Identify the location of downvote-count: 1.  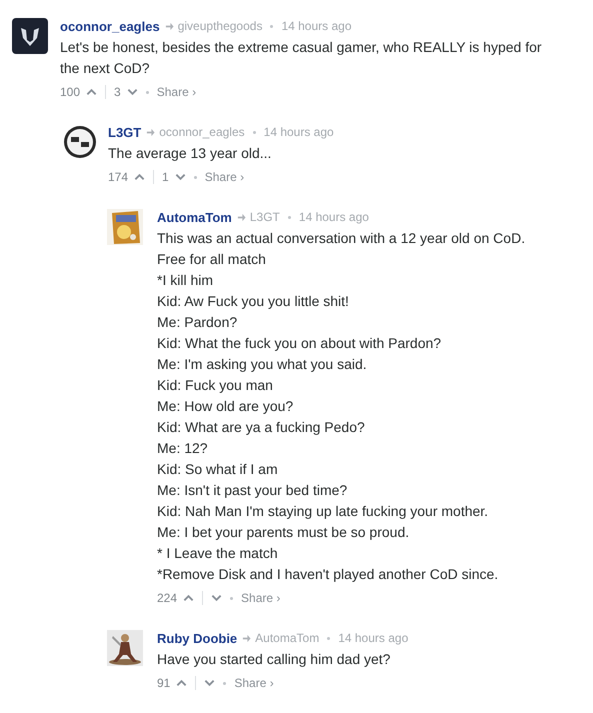
(165, 177).